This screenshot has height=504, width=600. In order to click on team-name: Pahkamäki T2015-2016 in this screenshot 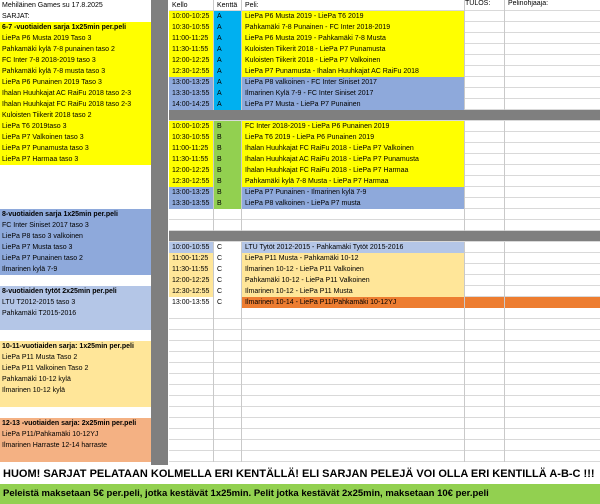, I will do `click(39, 313)`.